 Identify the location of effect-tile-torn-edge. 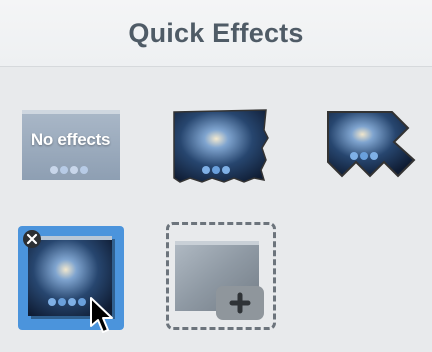
(221, 155).